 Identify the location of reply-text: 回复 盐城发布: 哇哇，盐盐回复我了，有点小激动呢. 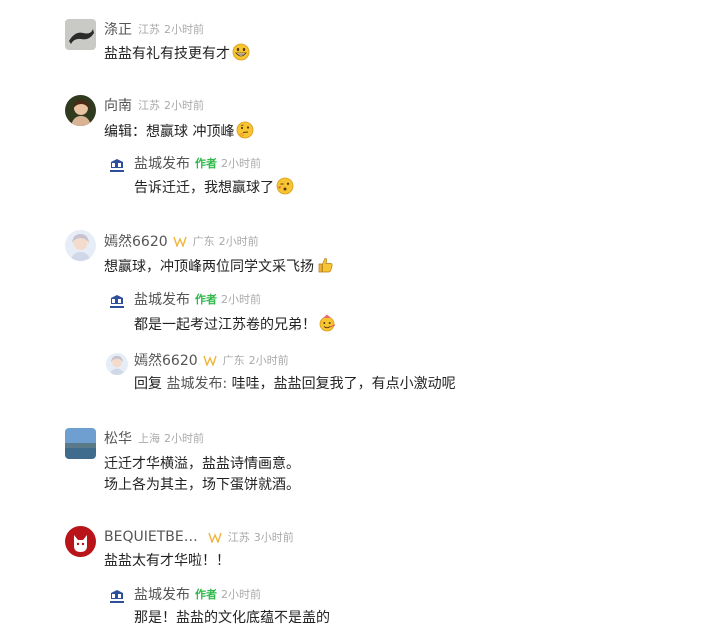
(295, 384).